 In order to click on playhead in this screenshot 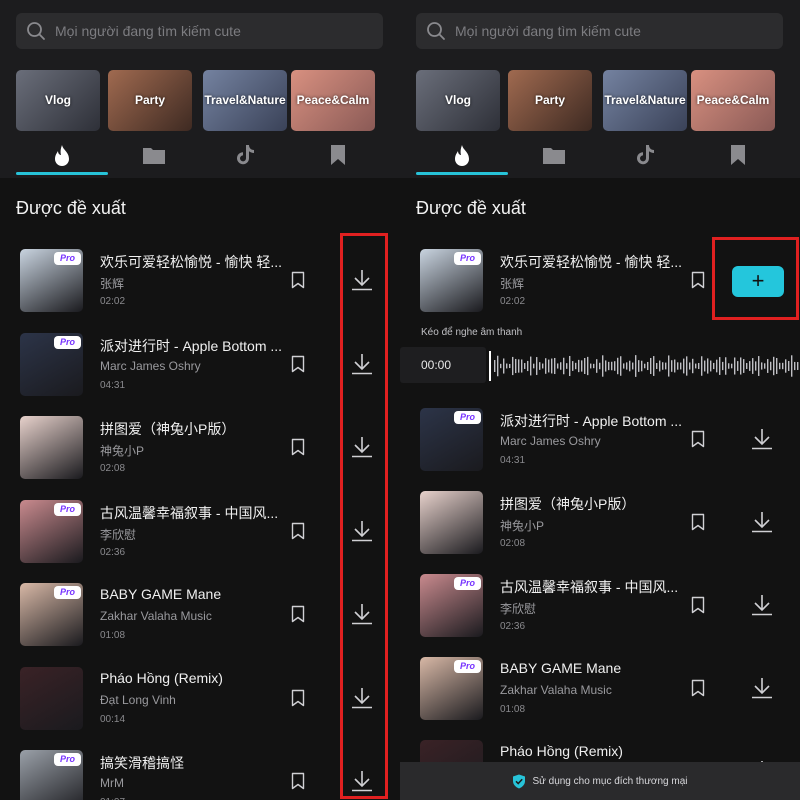, I will do `click(490, 366)`.